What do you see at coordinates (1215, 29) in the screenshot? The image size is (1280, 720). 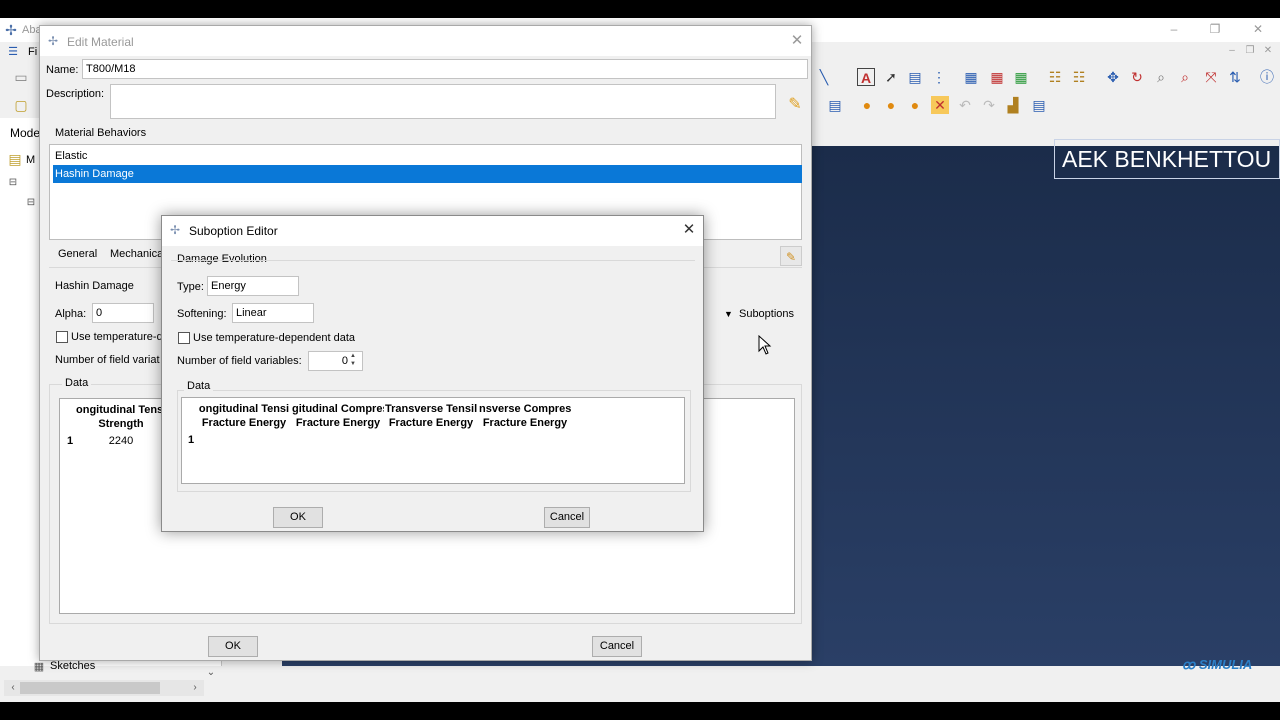 I see `restore-icon: ❐` at bounding box center [1215, 29].